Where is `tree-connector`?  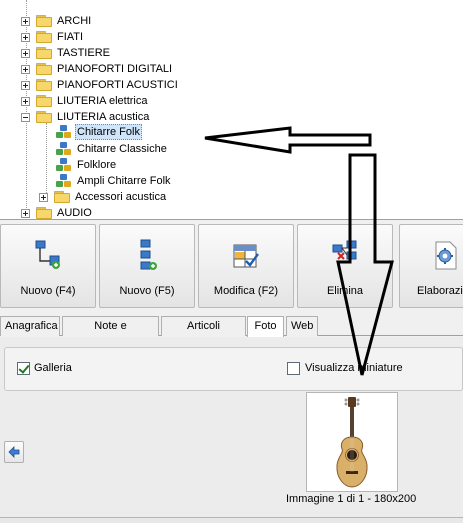 tree-connector is located at coordinates (46, 160).